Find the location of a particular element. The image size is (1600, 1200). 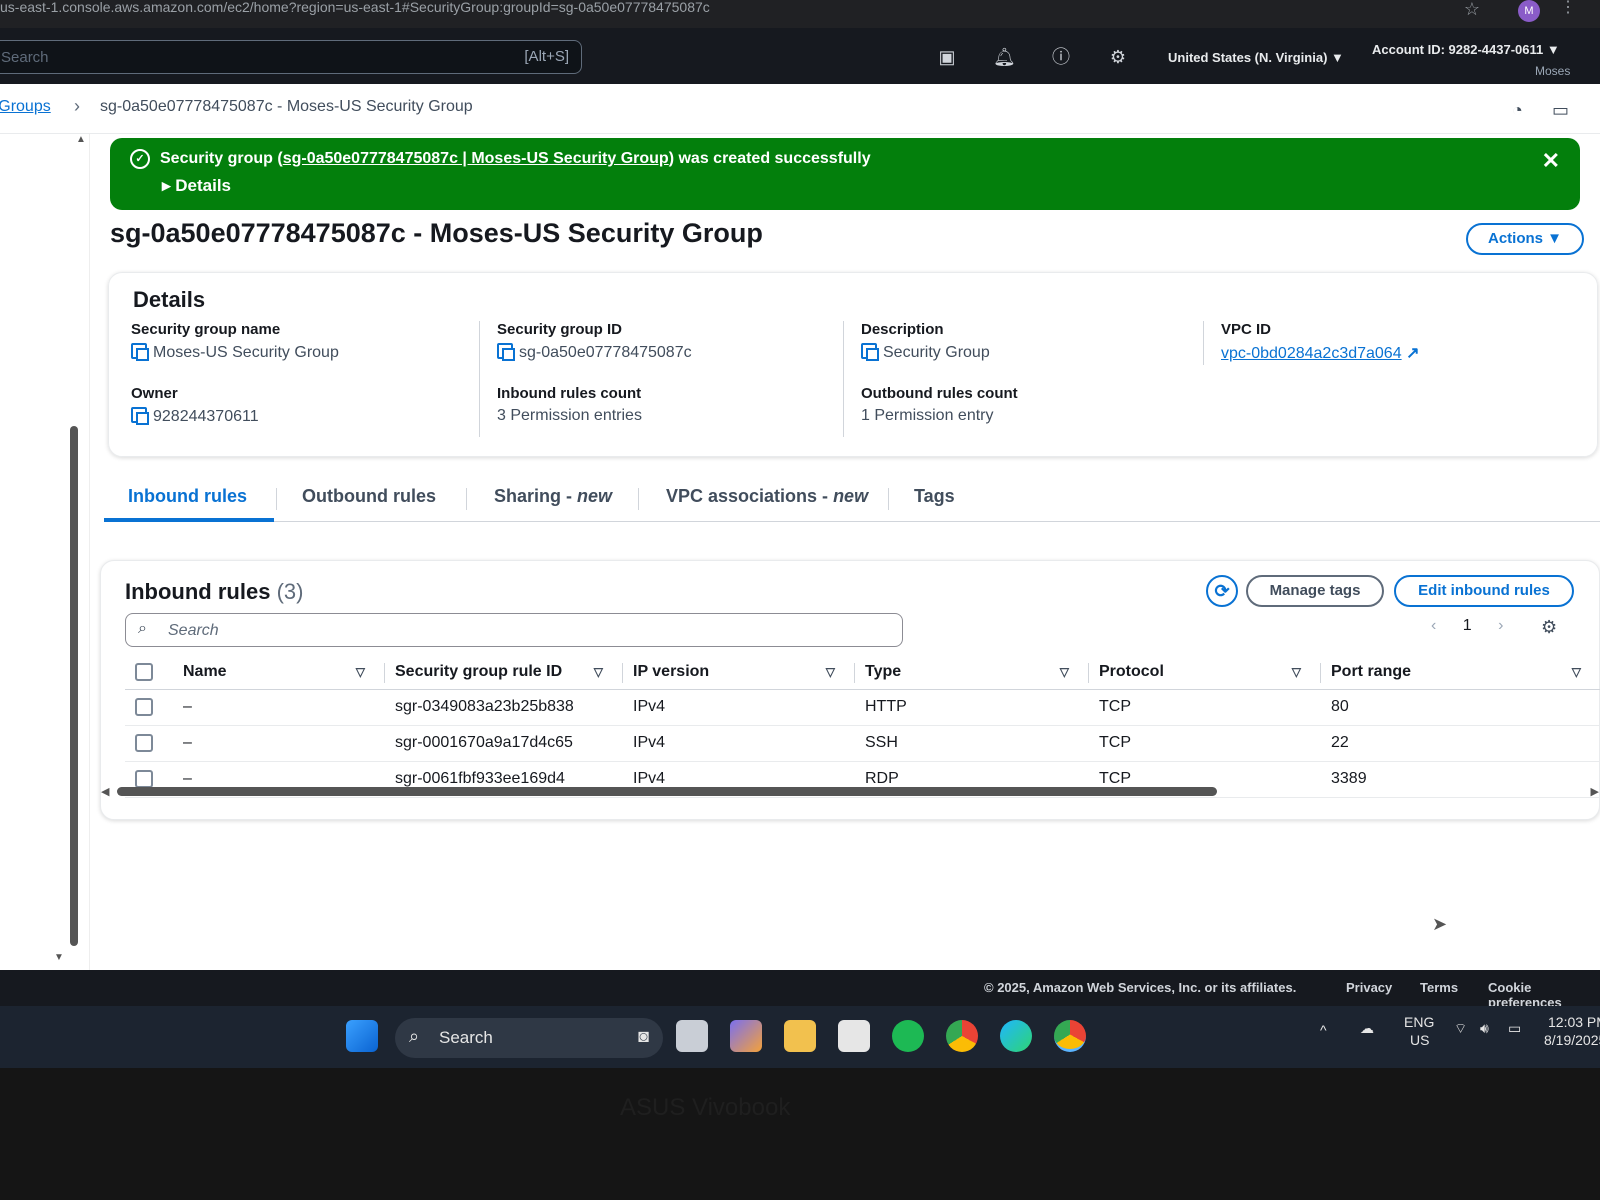

edge-icon is located at coordinates (1016, 1036).